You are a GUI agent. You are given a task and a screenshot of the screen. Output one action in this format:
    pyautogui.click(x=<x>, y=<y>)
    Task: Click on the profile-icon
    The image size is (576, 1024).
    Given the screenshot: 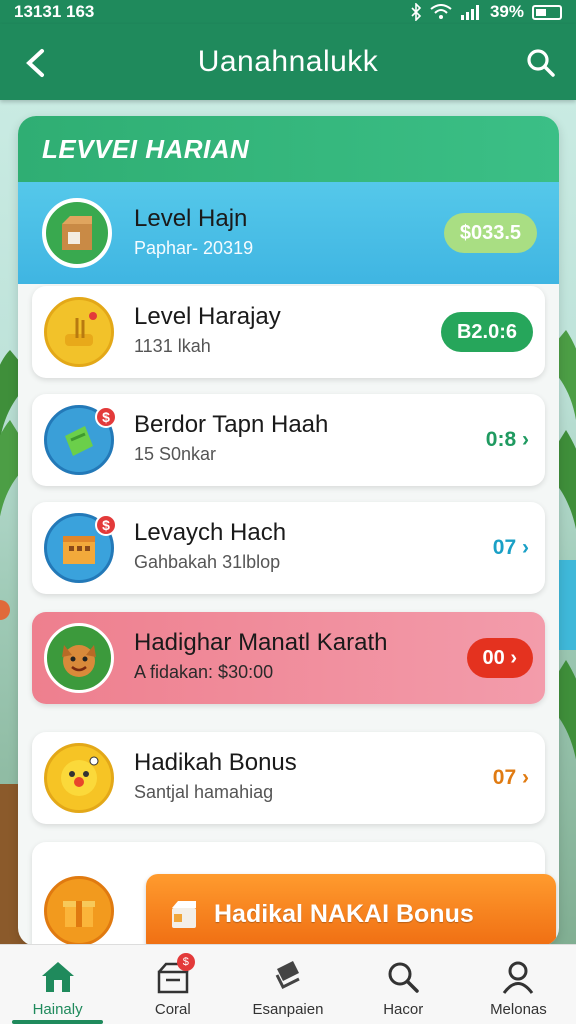 What is the action you would take?
    pyautogui.click(x=518, y=977)
    